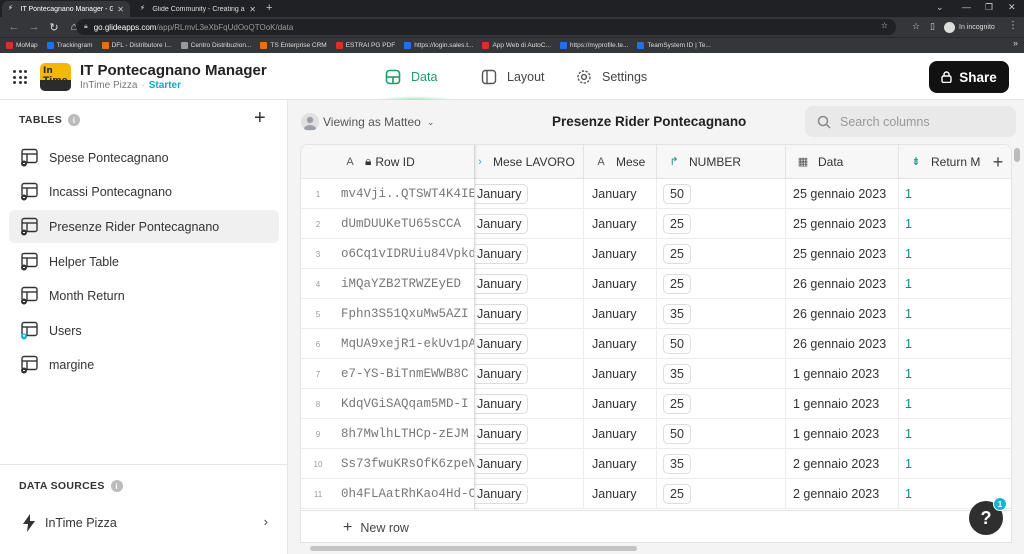 Image resolution: width=1024 pixels, height=554 pixels. What do you see at coordinates (969, 77) in the screenshot?
I see `share-button: Share` at bounding box center [969, 77].